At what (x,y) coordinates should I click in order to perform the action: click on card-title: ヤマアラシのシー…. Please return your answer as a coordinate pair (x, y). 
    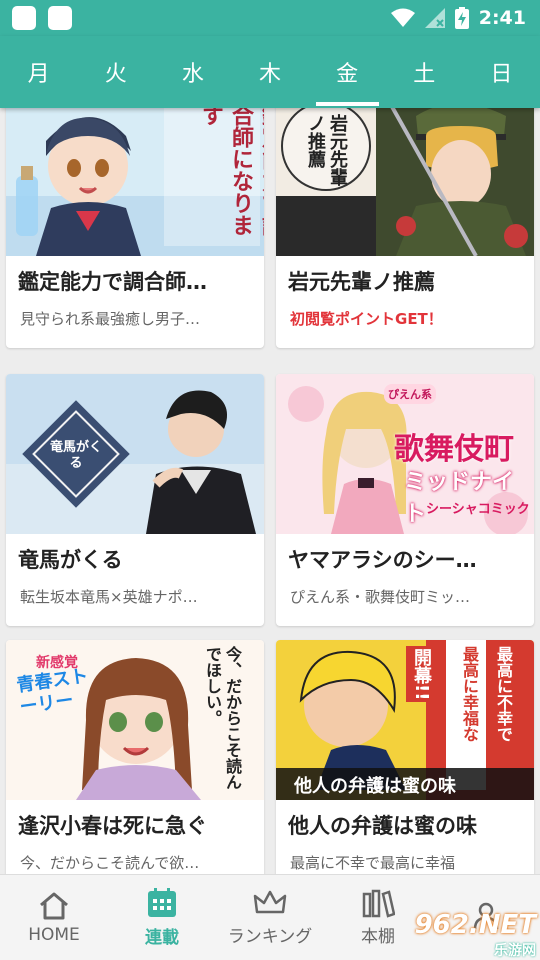
    Looking at the image, I should click on (382, 560).